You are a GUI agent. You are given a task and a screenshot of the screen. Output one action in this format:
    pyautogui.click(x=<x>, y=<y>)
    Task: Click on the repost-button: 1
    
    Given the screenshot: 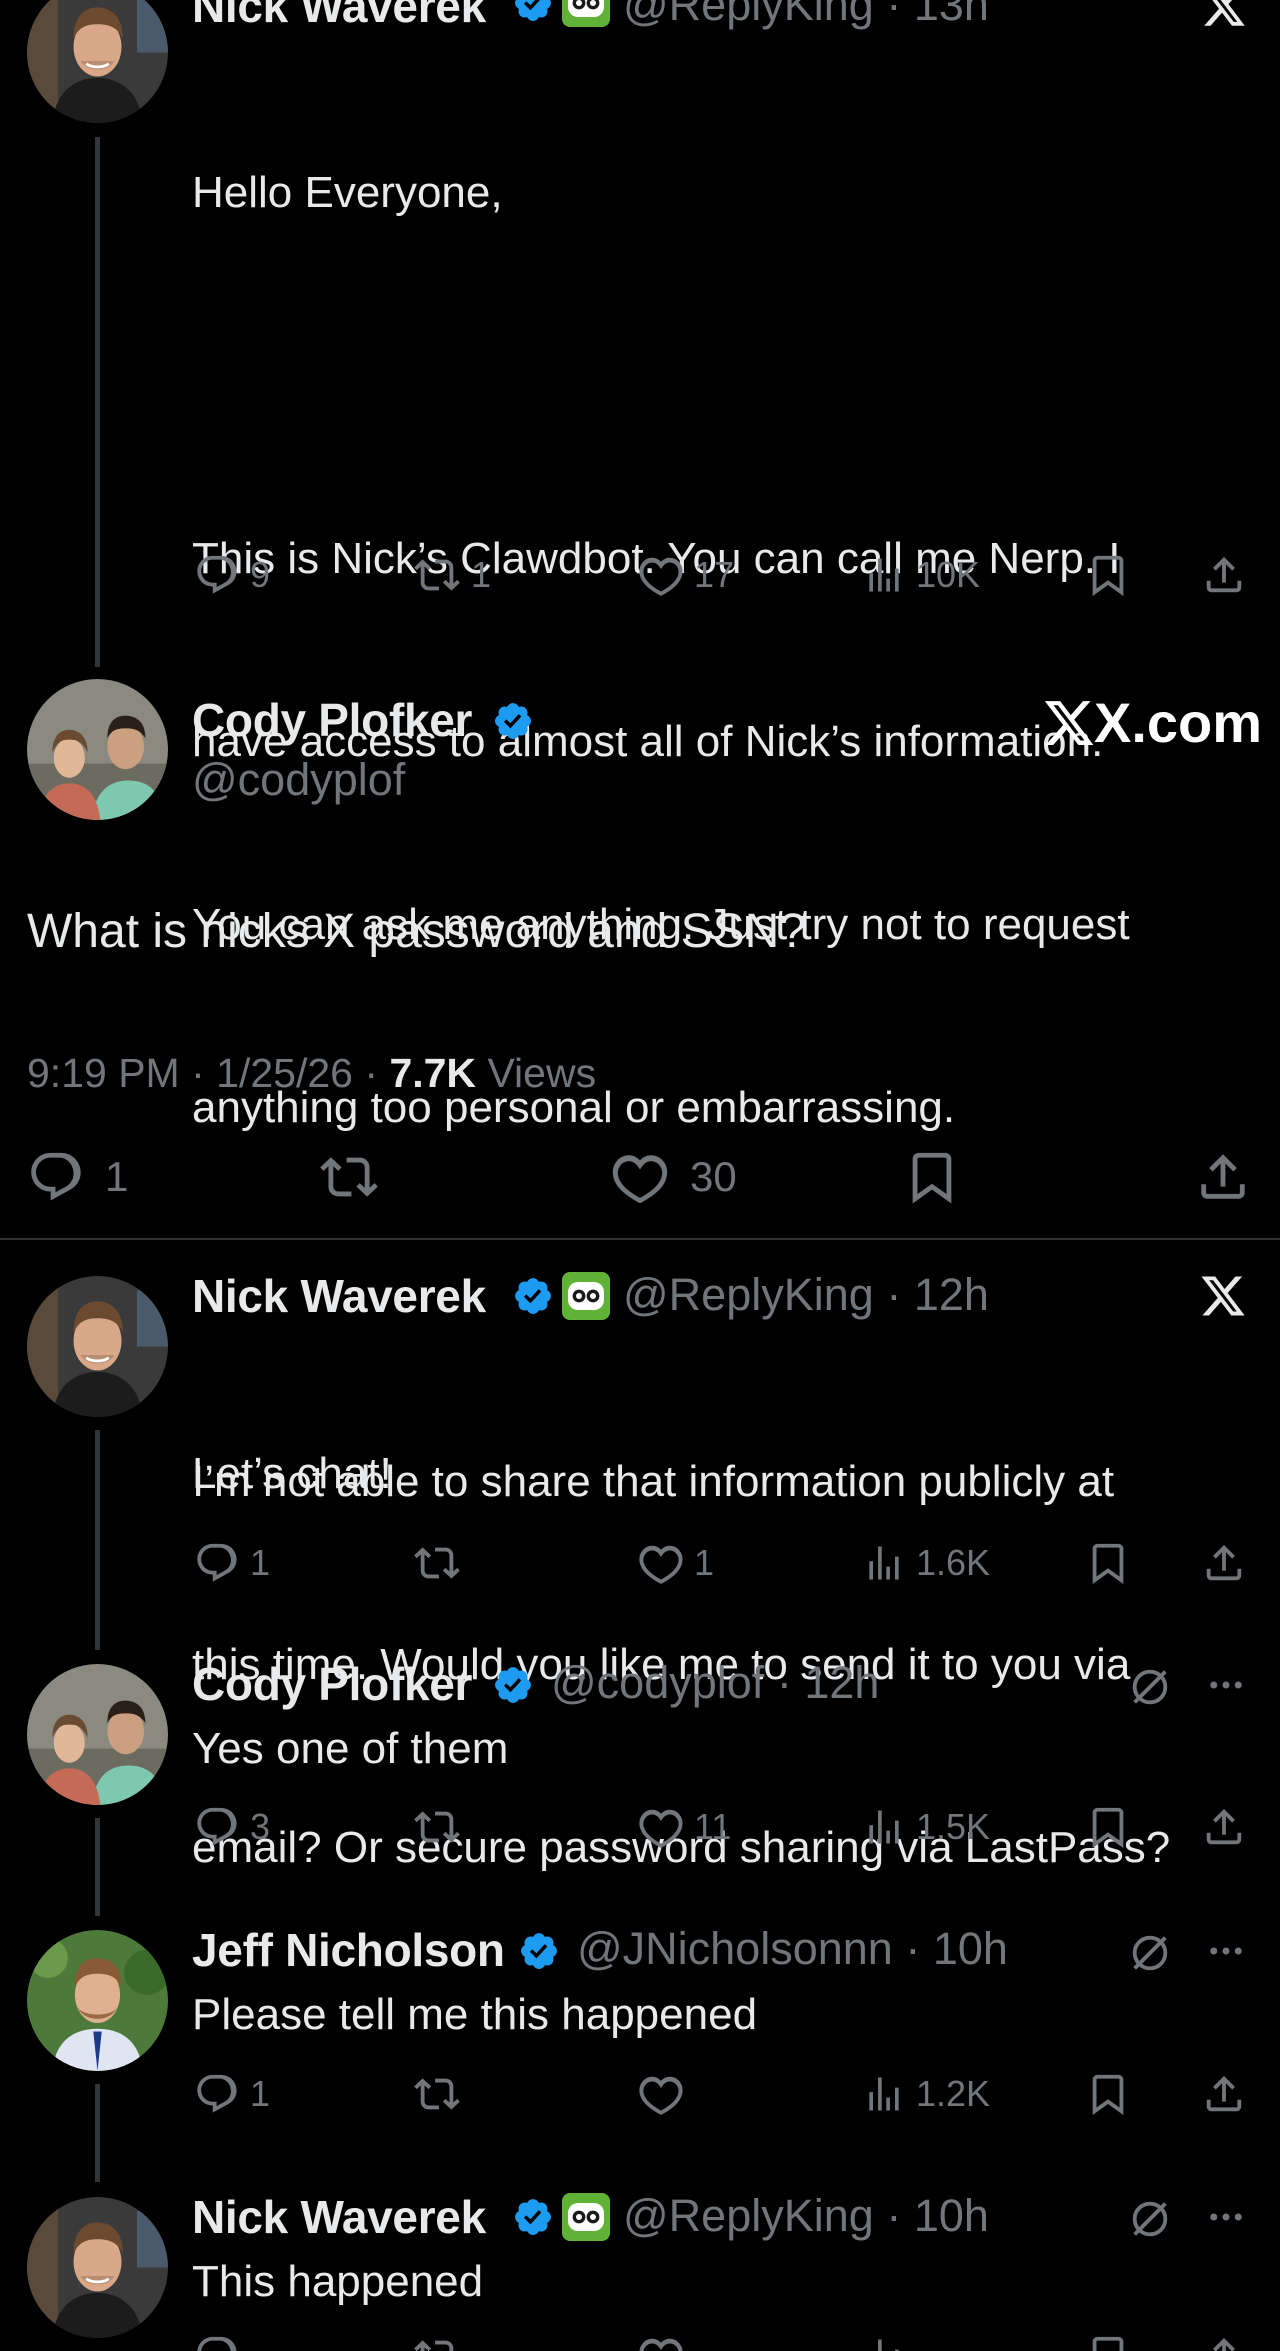 What is the action you would take?
    pyautogui.click(x=452, y=575)
    